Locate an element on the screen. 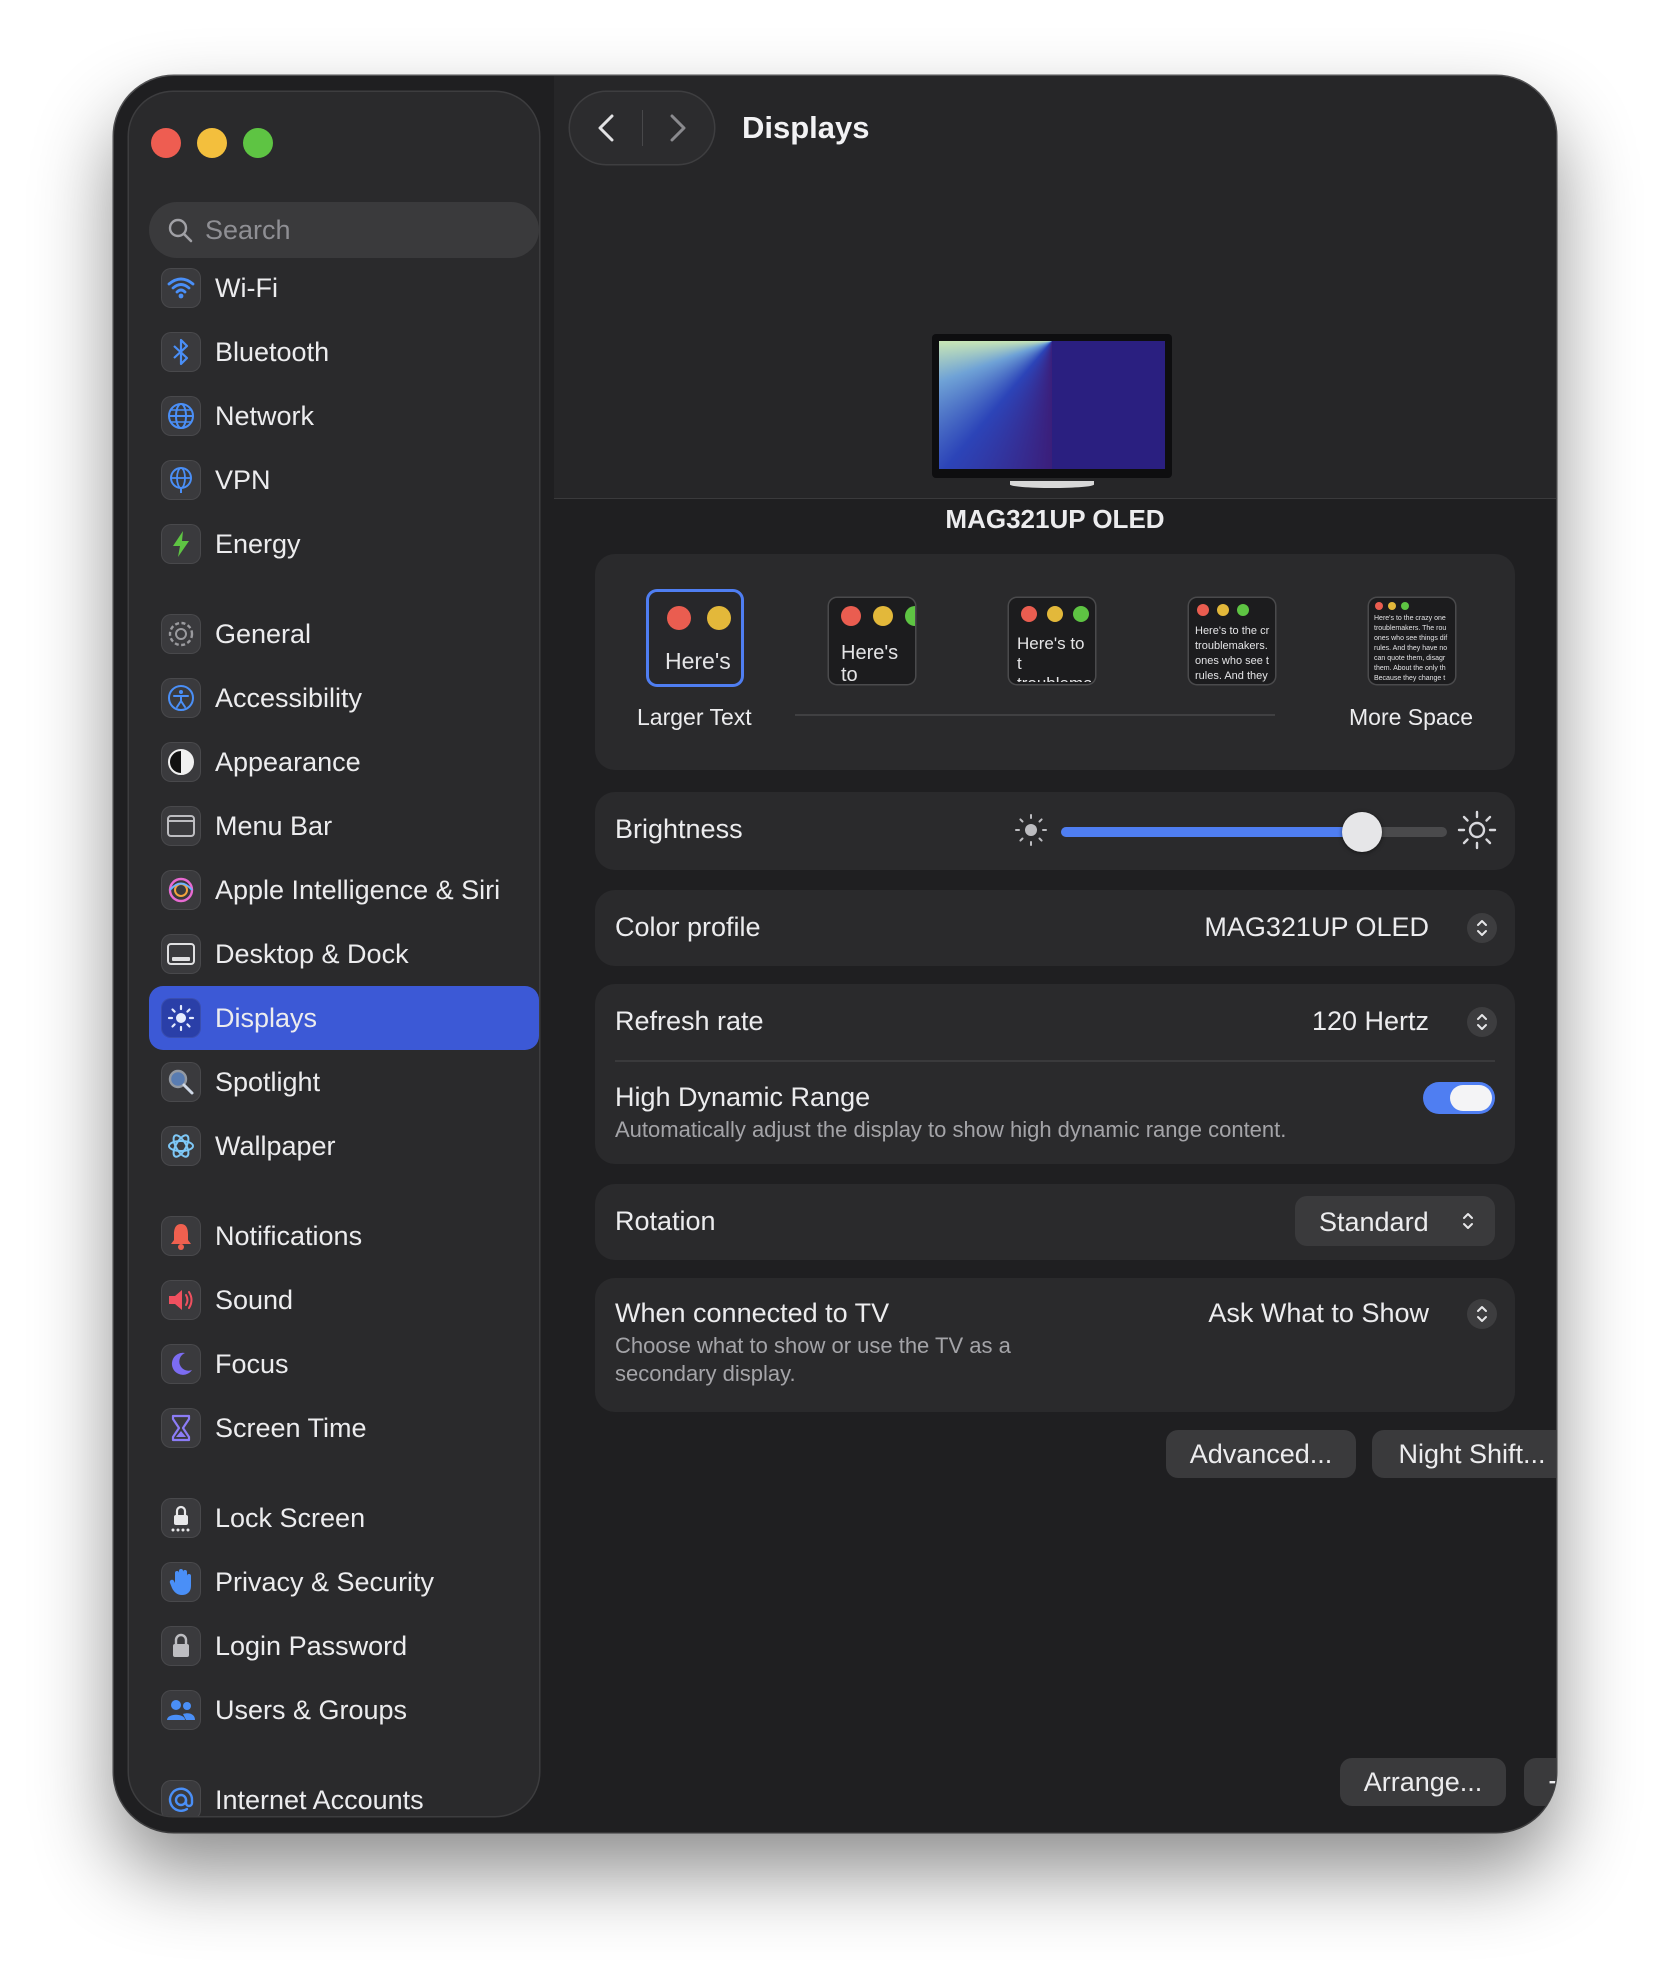 This screenshot has height=1984, width=1670. larger-text-label: Larger Text is located at coordinates (694, 717).